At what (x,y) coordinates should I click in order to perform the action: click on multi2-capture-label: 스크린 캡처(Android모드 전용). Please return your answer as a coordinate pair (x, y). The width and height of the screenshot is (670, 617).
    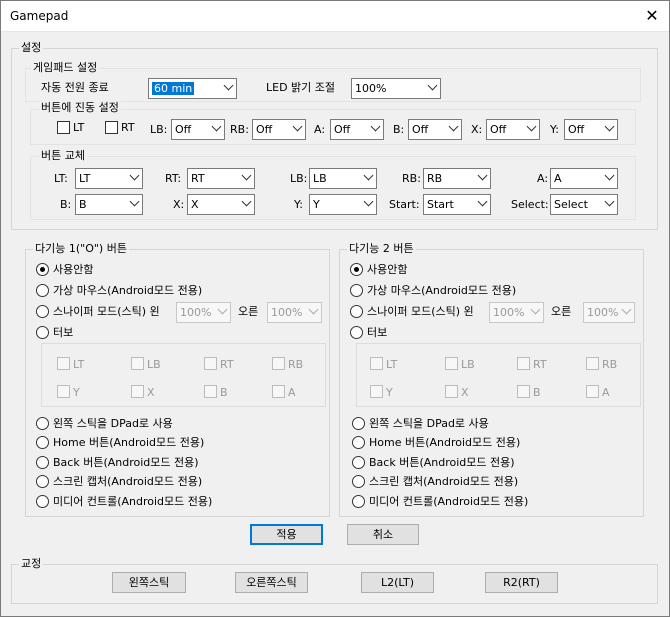
    Looking at the image, I should click on (444, 481).